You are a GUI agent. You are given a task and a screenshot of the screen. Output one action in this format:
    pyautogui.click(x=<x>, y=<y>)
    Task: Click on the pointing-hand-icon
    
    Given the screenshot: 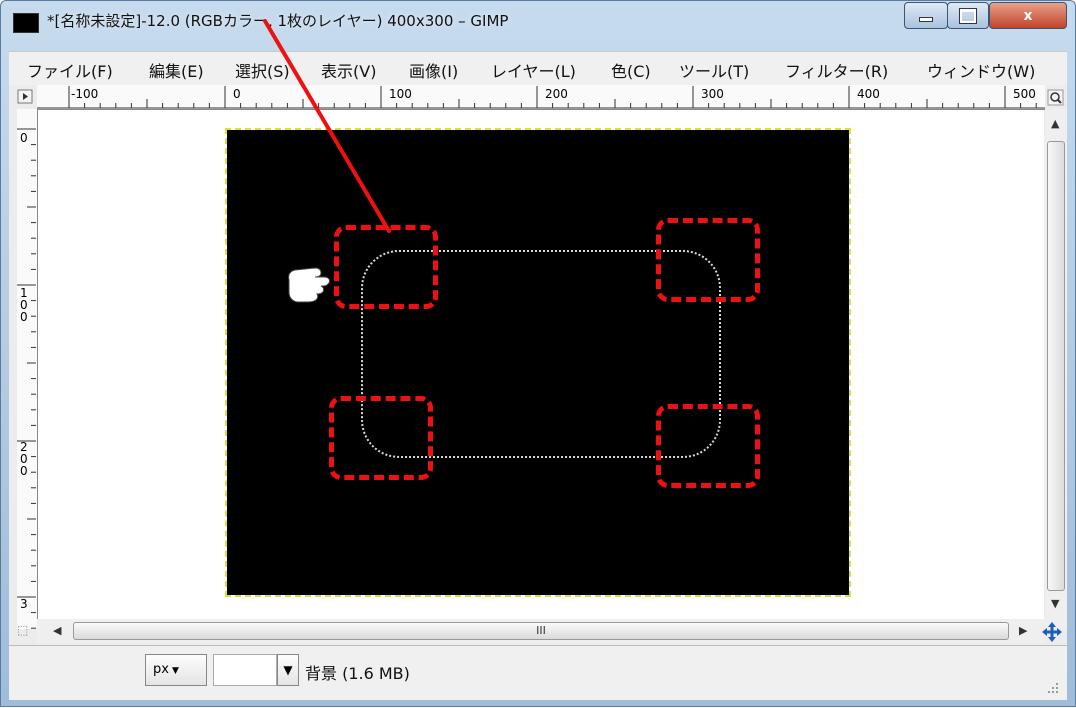 What is the action you would take?
    pyautogui.click(x=309, y=285)
    